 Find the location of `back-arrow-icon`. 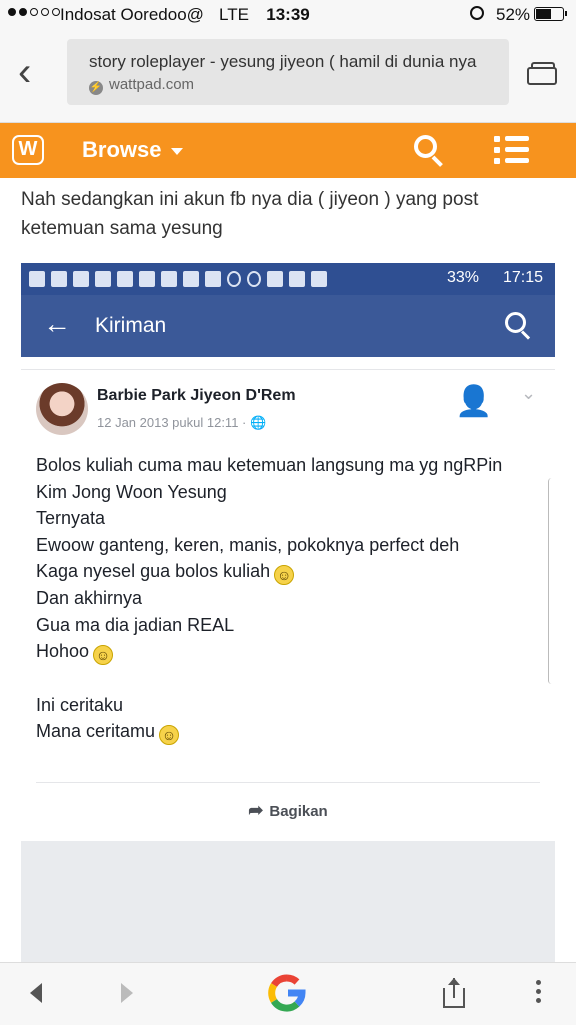

back-arrow-icon is located at coordinates (36, 993).